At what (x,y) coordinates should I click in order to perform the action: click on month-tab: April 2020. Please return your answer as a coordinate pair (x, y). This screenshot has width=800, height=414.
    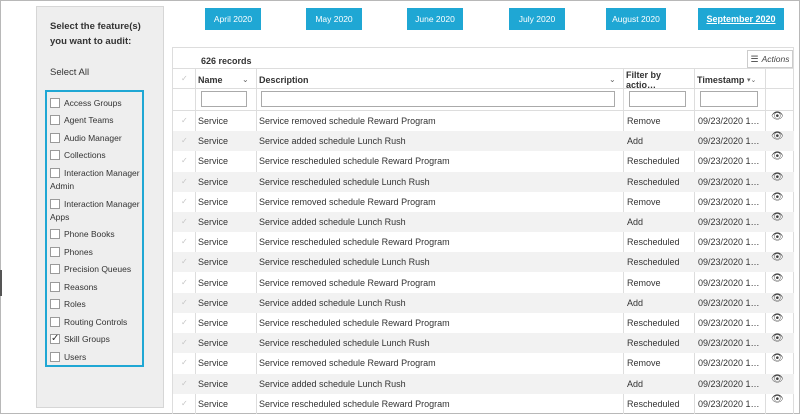
    Looking at the image, I should click on (233, 19).